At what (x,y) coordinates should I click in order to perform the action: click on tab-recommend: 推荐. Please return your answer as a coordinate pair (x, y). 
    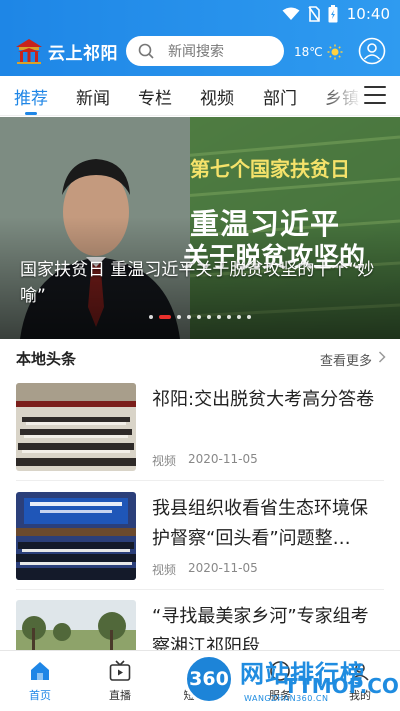
    Looking at the image, I should click on (31, 96).